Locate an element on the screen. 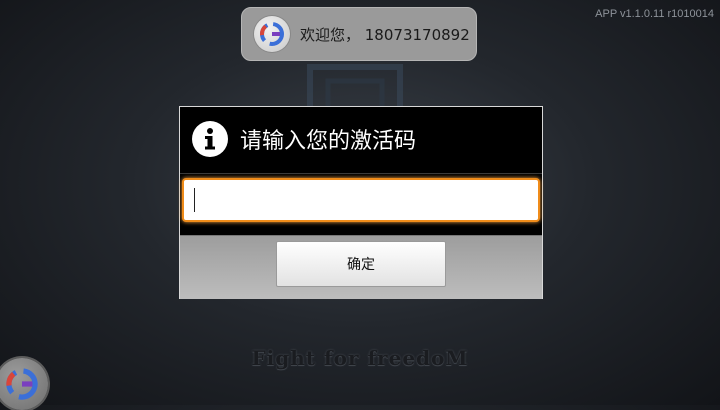  dialog-button-bar: 确定 is located at coordinates (361, 267).